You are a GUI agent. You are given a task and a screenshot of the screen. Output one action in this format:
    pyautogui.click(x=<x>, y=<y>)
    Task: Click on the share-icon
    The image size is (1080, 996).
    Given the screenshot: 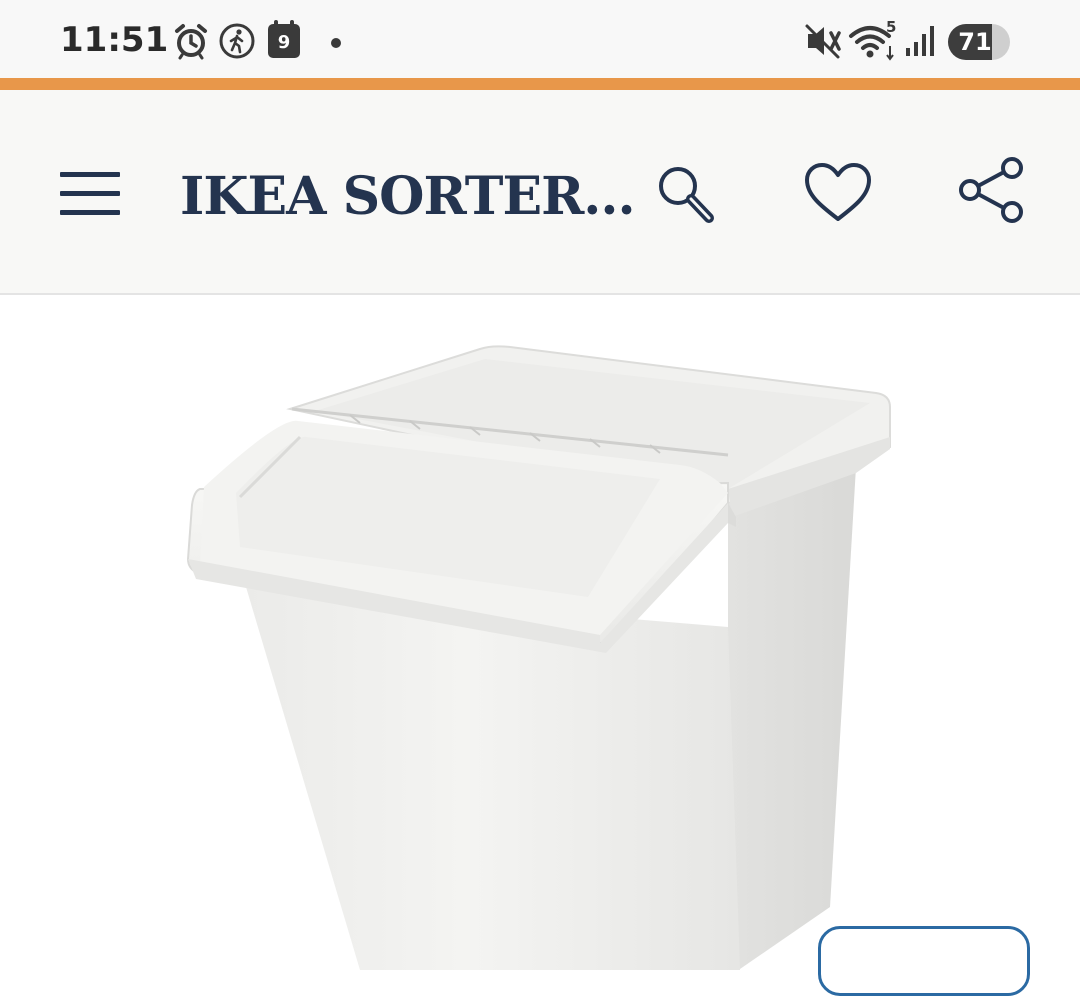 What is the action you would take?
    pyautogui.click(x=991, y=190)
    